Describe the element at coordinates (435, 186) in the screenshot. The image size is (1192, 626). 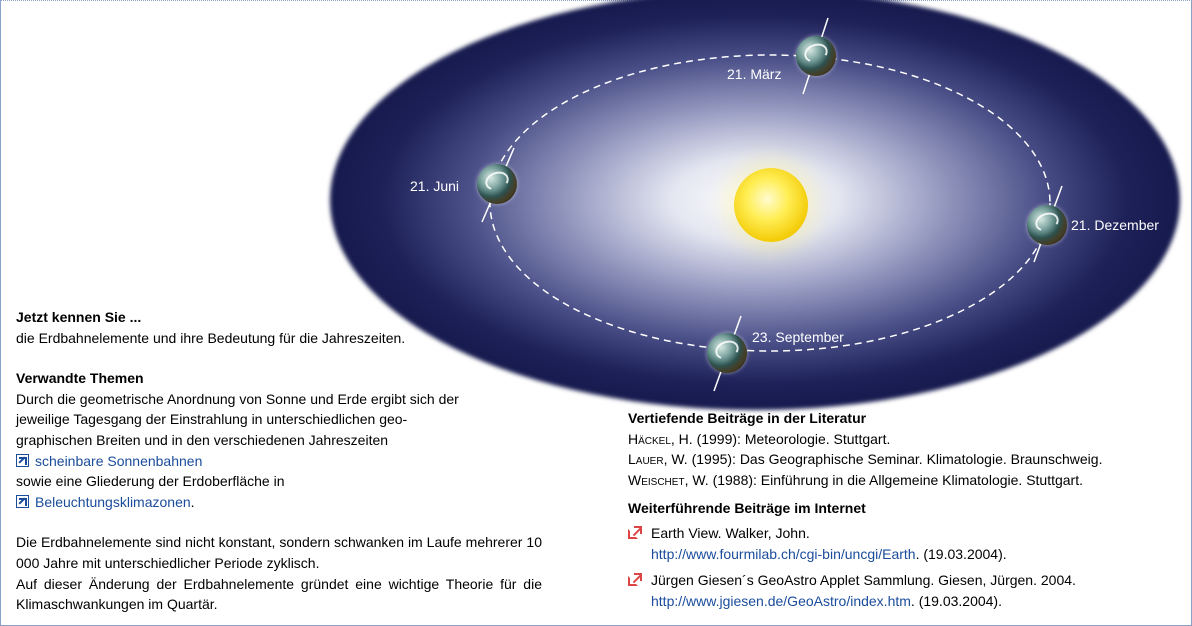
I see `label-juni: 21. Juni` at that location.